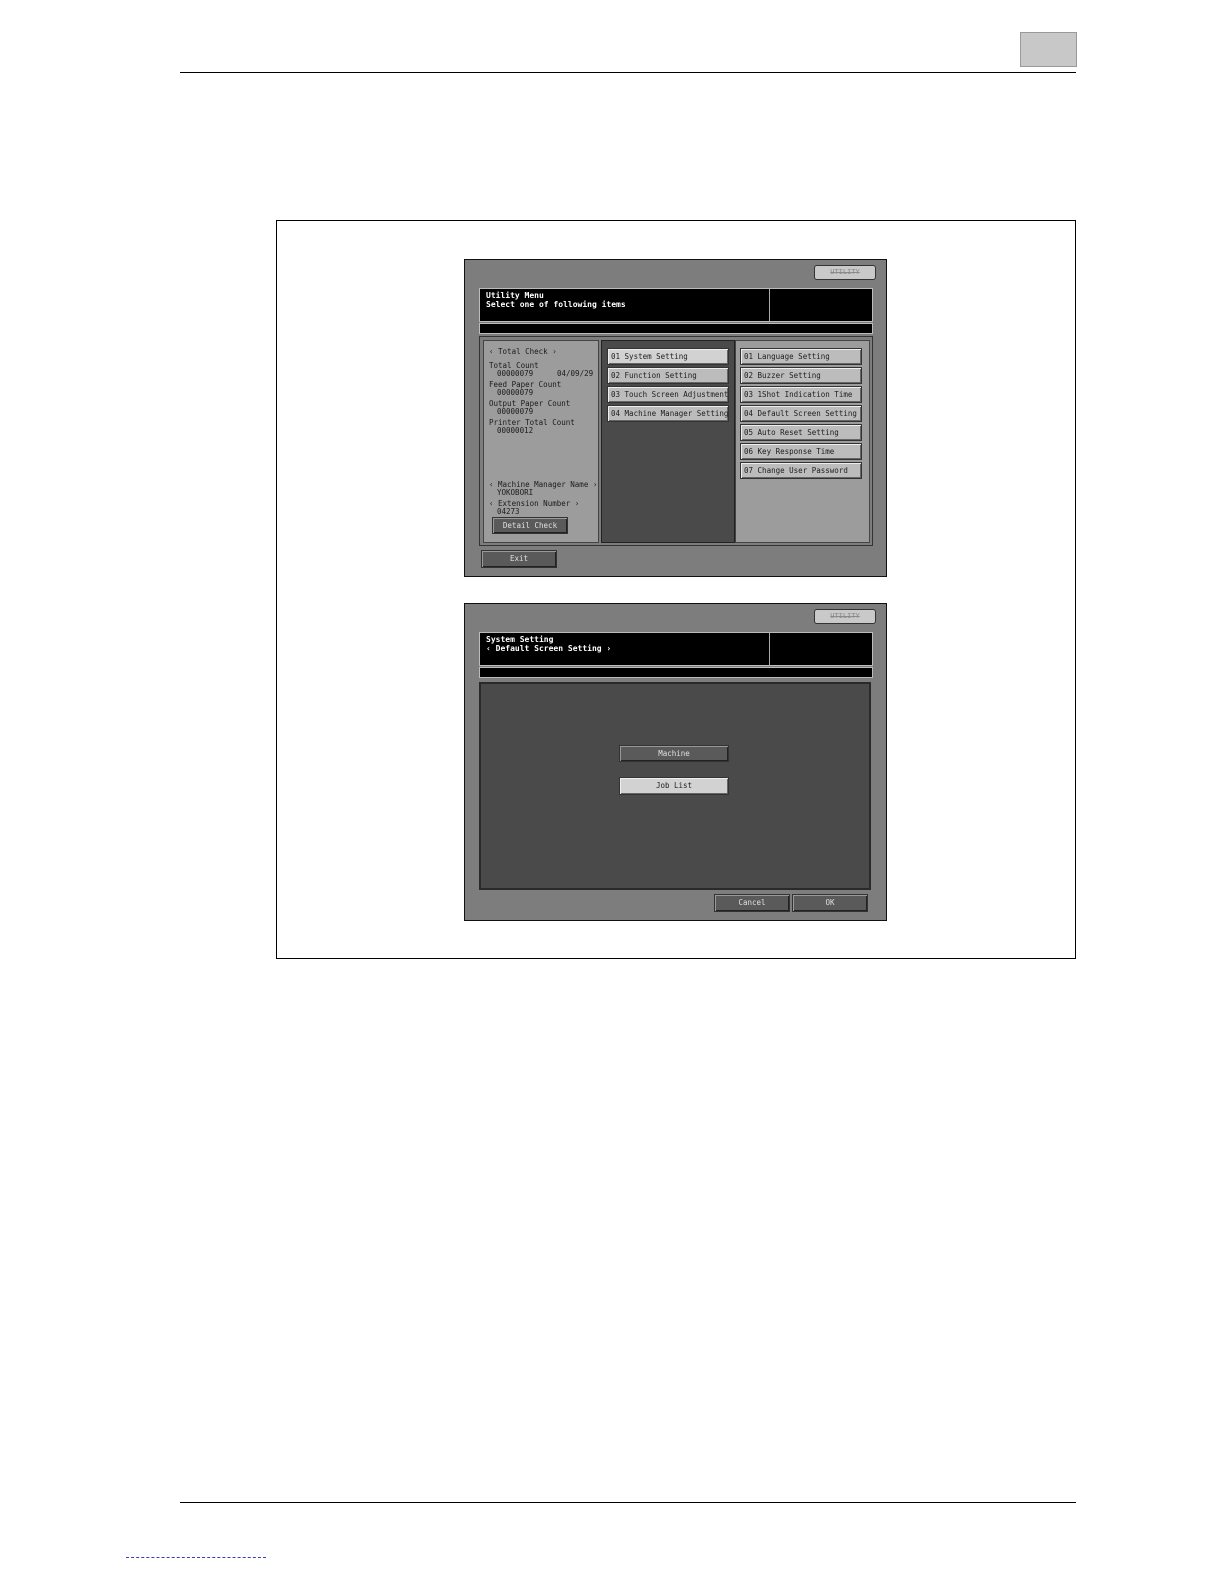  What do you see at coordinates (196, 1558) in the screenshot?
I see `footer-link-underline` at bounding box center [196, 1558].